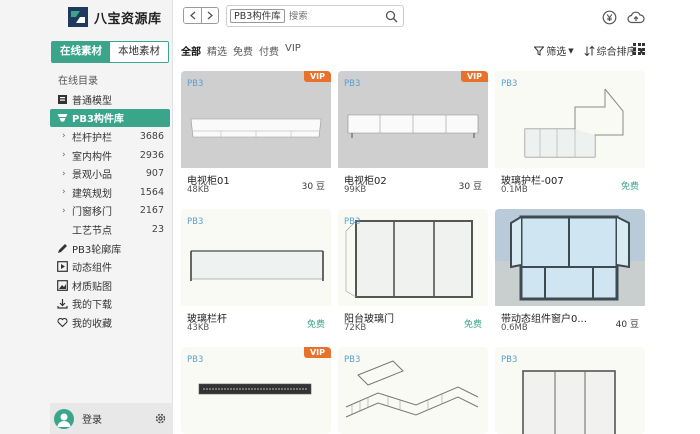 Image resolution: width=700 pixels, height=434 pixels. What do you see at coordinates (78, 17) in the screenshot?
I see `logo-icon` at bounding box center [78, 17].